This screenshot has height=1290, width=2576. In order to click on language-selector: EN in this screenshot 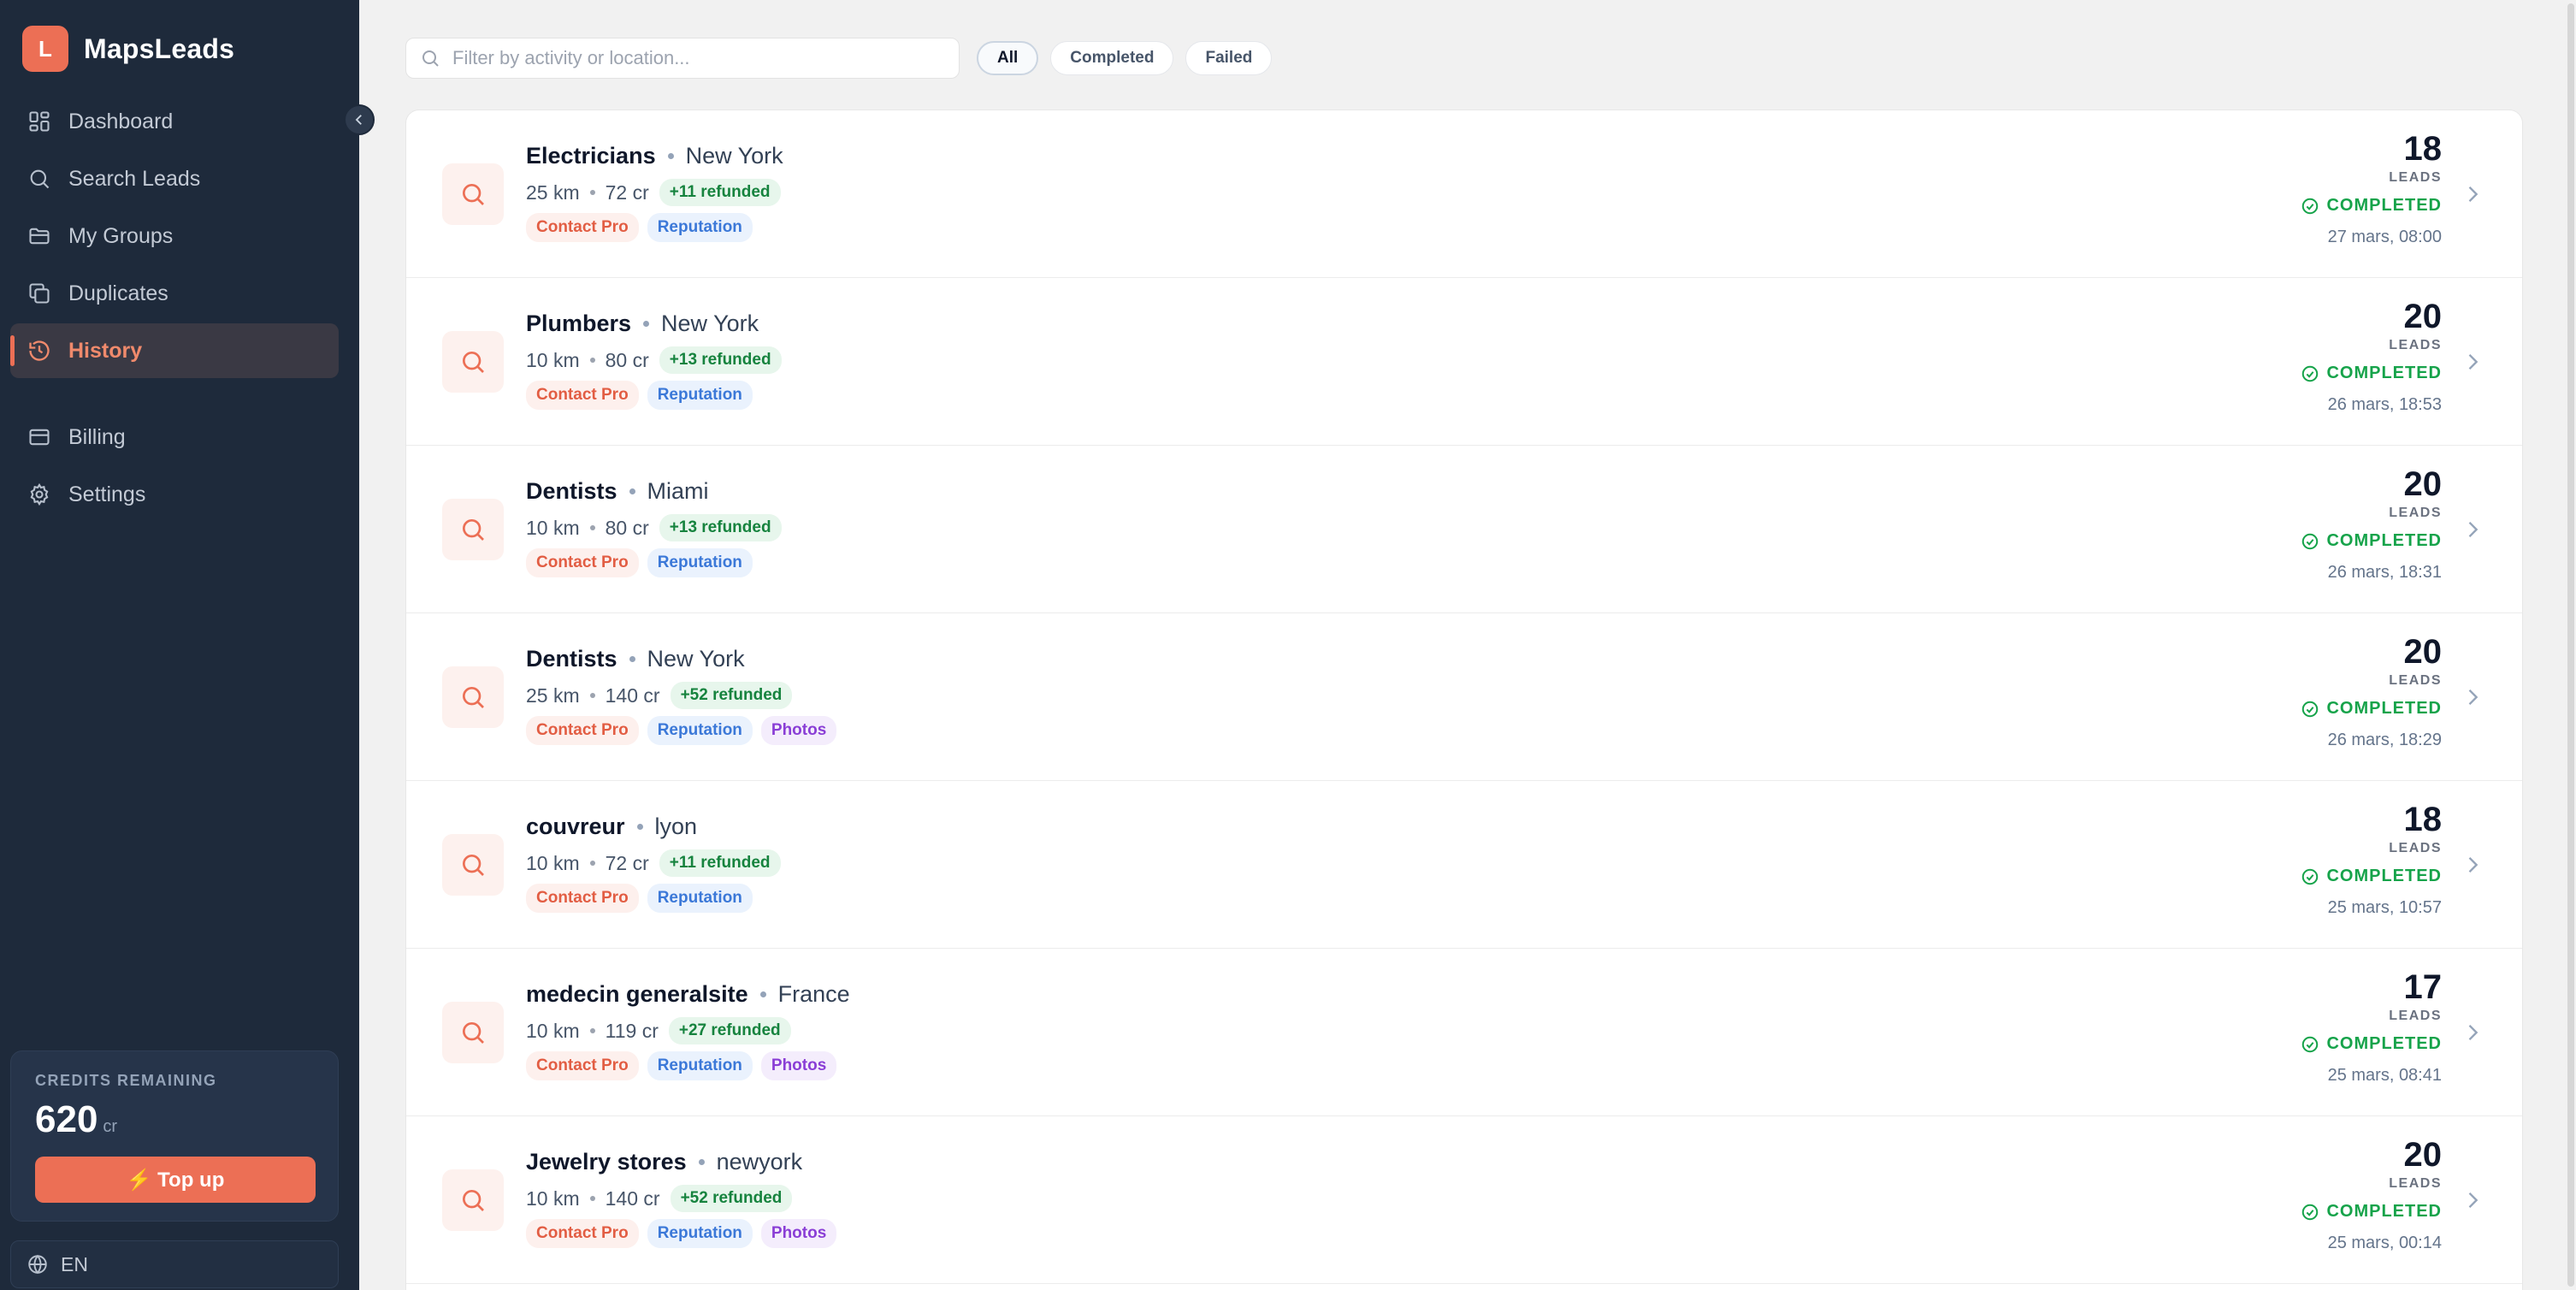, I will do `click(174, 1264)`.